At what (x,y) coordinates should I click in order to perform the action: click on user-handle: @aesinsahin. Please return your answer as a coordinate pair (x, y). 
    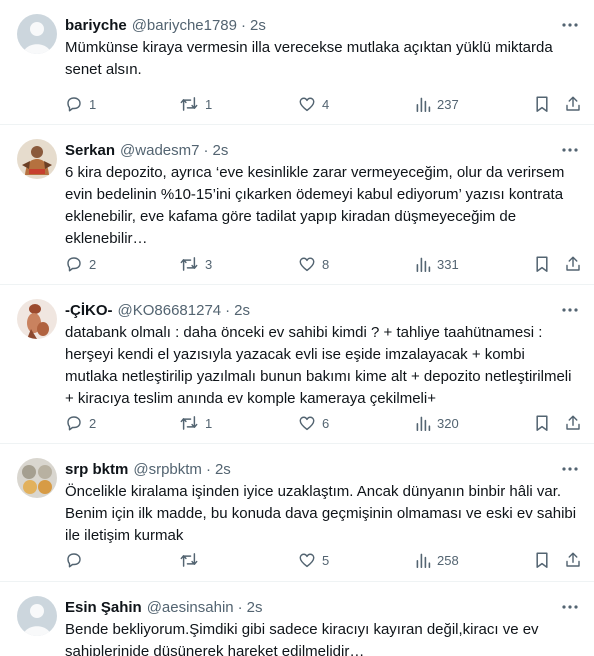
    Looking at the image, I should click on (190, 607).